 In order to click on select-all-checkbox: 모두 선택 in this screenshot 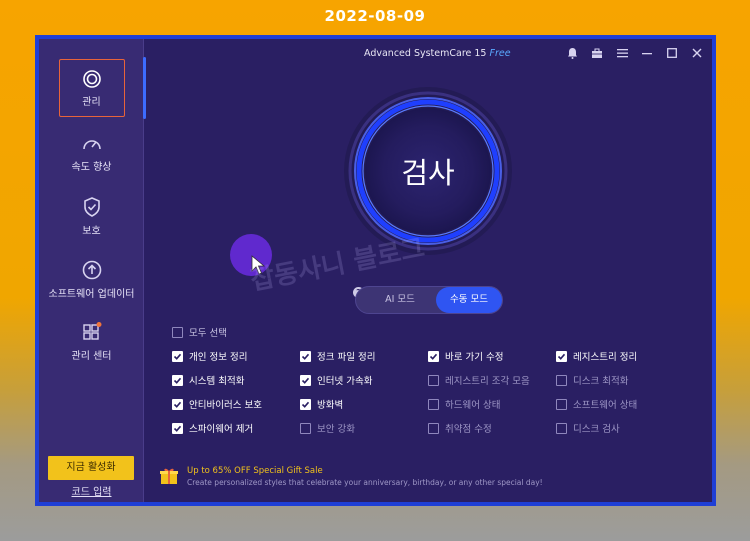, I will do `click(199, 332)`.